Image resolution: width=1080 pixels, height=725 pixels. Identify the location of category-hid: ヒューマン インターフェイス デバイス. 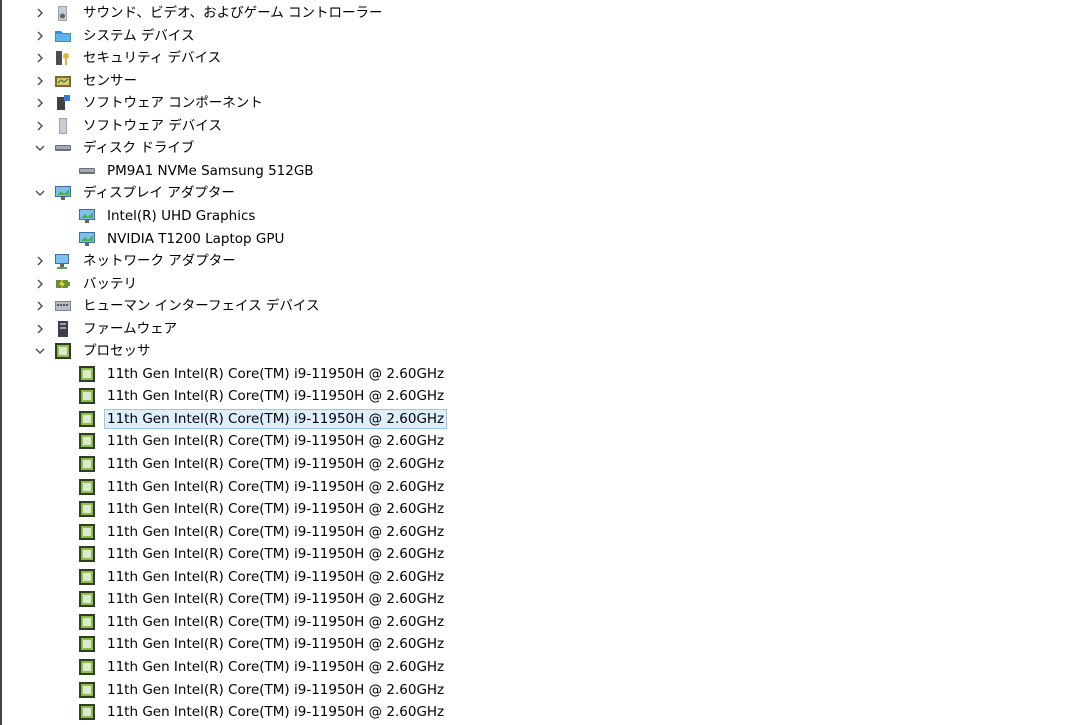
(177, 306).